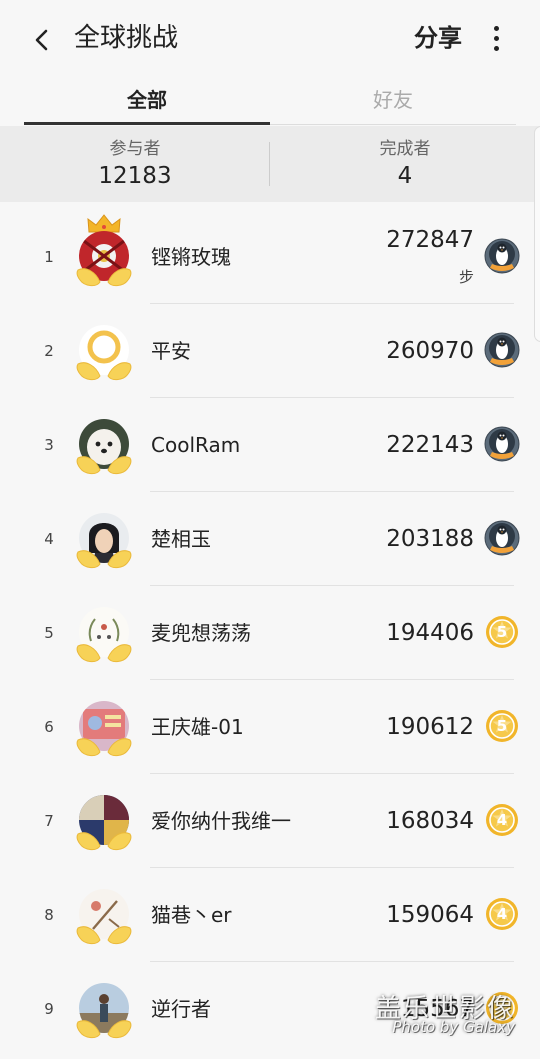 The image size is (540, 1059). I want to click on step-count: 159064, so click(430, 915).